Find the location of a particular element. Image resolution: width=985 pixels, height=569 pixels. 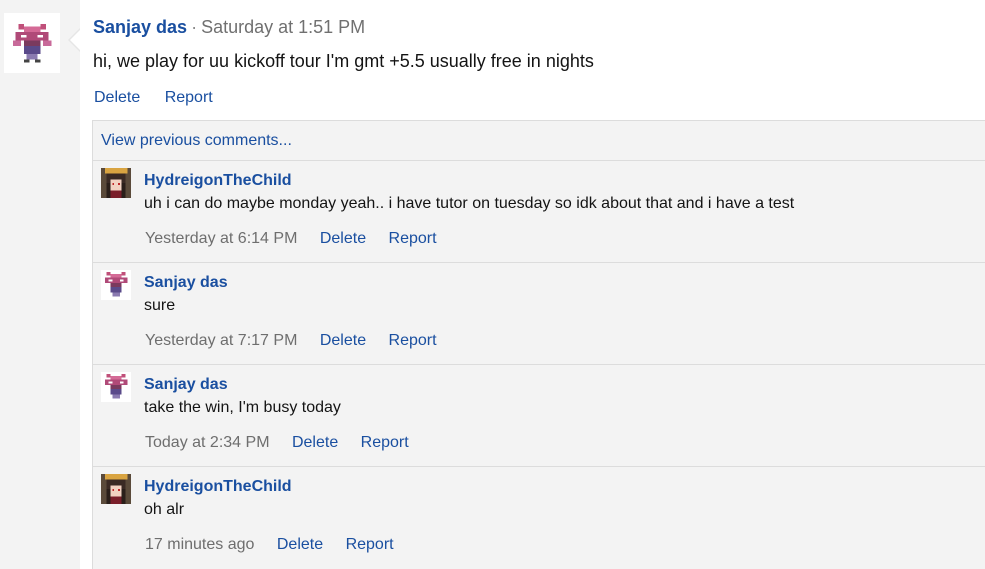

comment-timestamp: Yesterday at 7:17 PM is located at coordinates (221, 340).